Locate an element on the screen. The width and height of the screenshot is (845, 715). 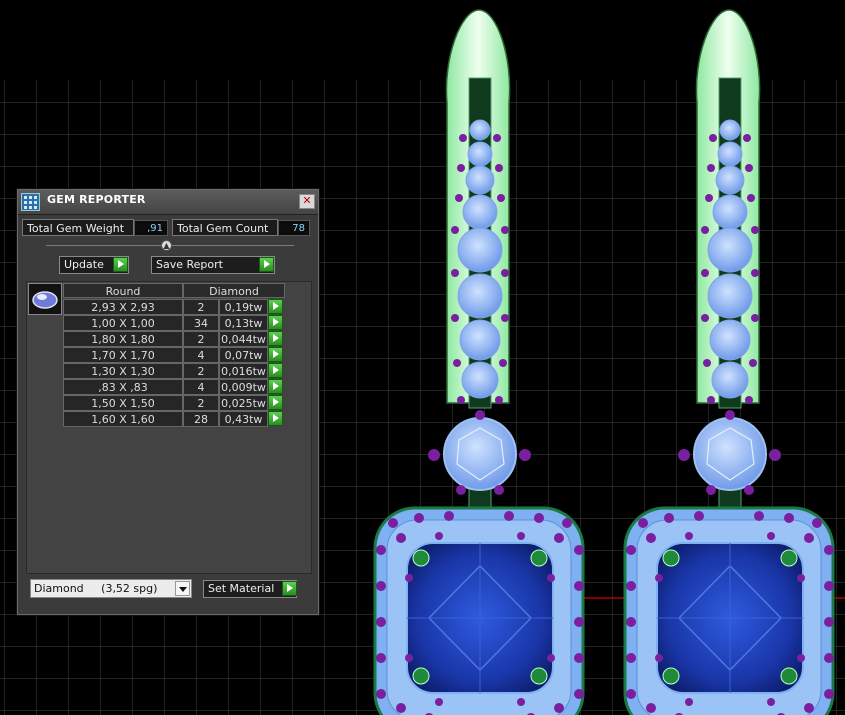
total-gem-weight-value: ,91 is located at coordinates (151, 228).